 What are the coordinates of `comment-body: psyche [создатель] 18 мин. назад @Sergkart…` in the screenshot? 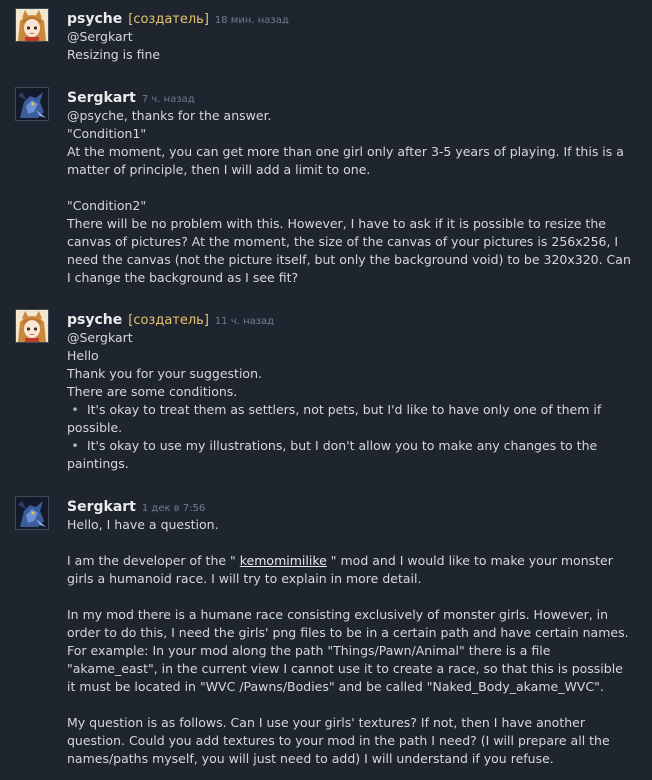 It's located at (347, 36).